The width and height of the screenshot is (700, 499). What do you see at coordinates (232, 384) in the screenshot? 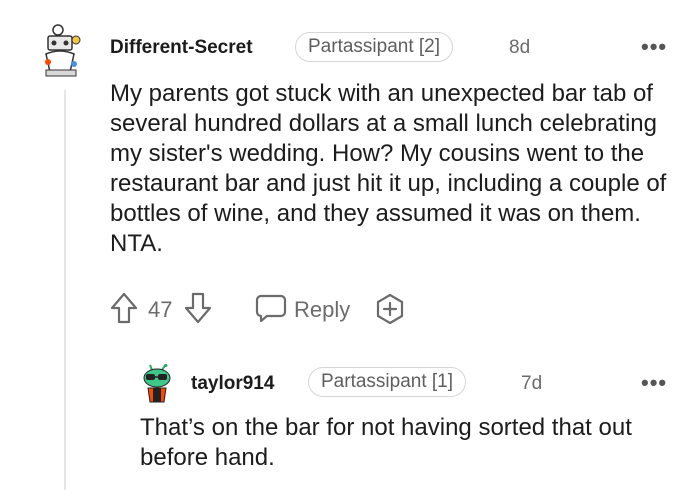
I see `username: taylor914` at bounding box center [232, 384].